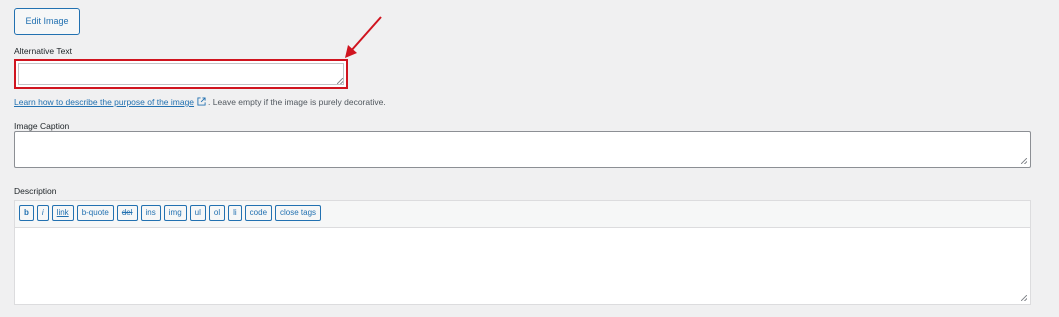 Image resolution: width=1059 pixels, height=317 pixels. I want to click on alternative-text-field, so click(181, 74).